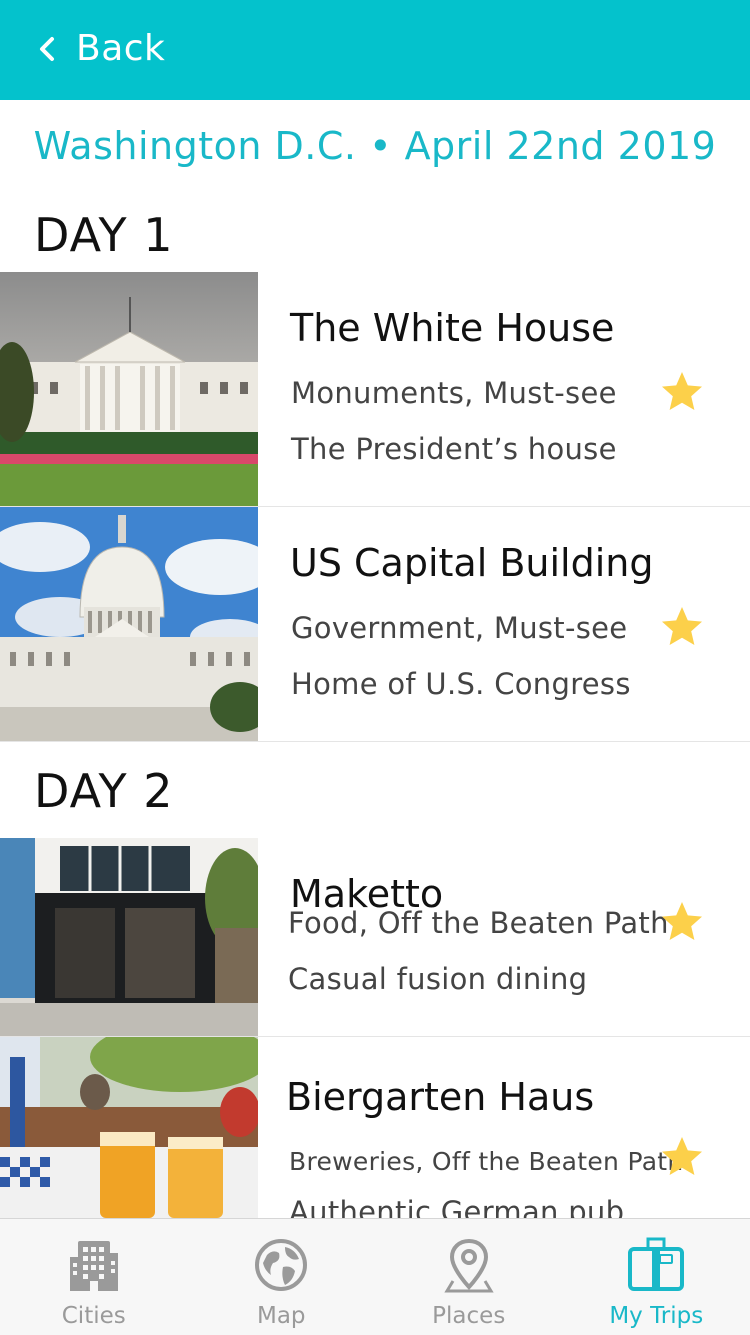  I want to click on tab-label: Places, so click(469, 1316).